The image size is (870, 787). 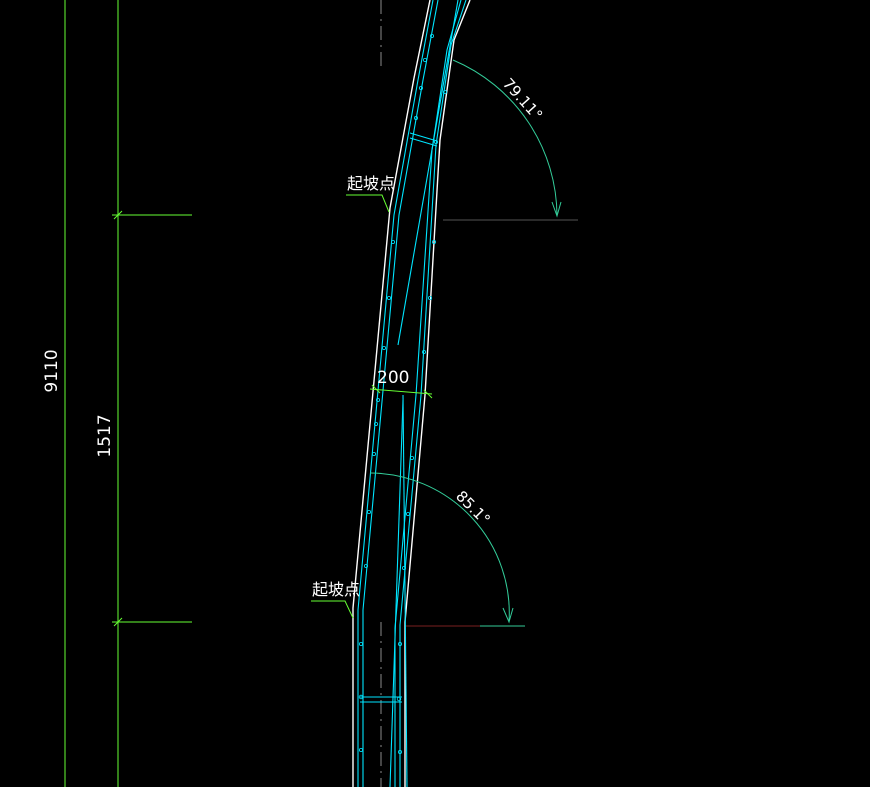 I want to click on lower-slope-start-label: 起坡点, so click(x=336, y=589).